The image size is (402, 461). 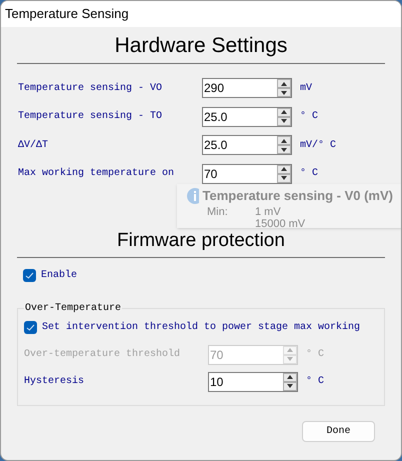 I want to click on unit-label: mV, so click(x=306, y=89).